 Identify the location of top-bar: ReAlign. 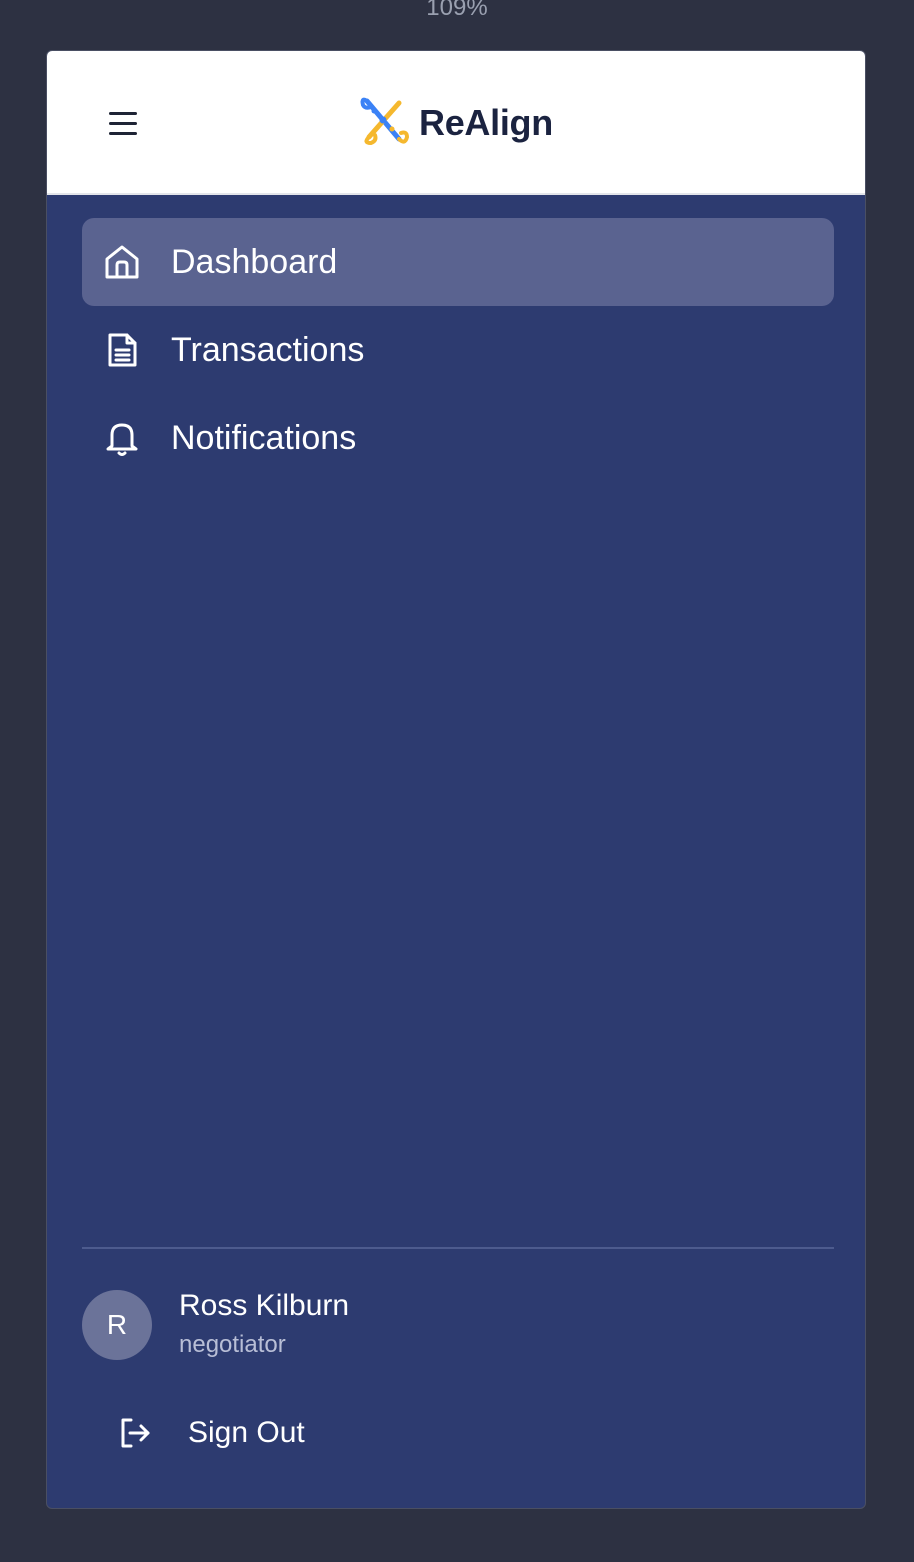
(456, 123).